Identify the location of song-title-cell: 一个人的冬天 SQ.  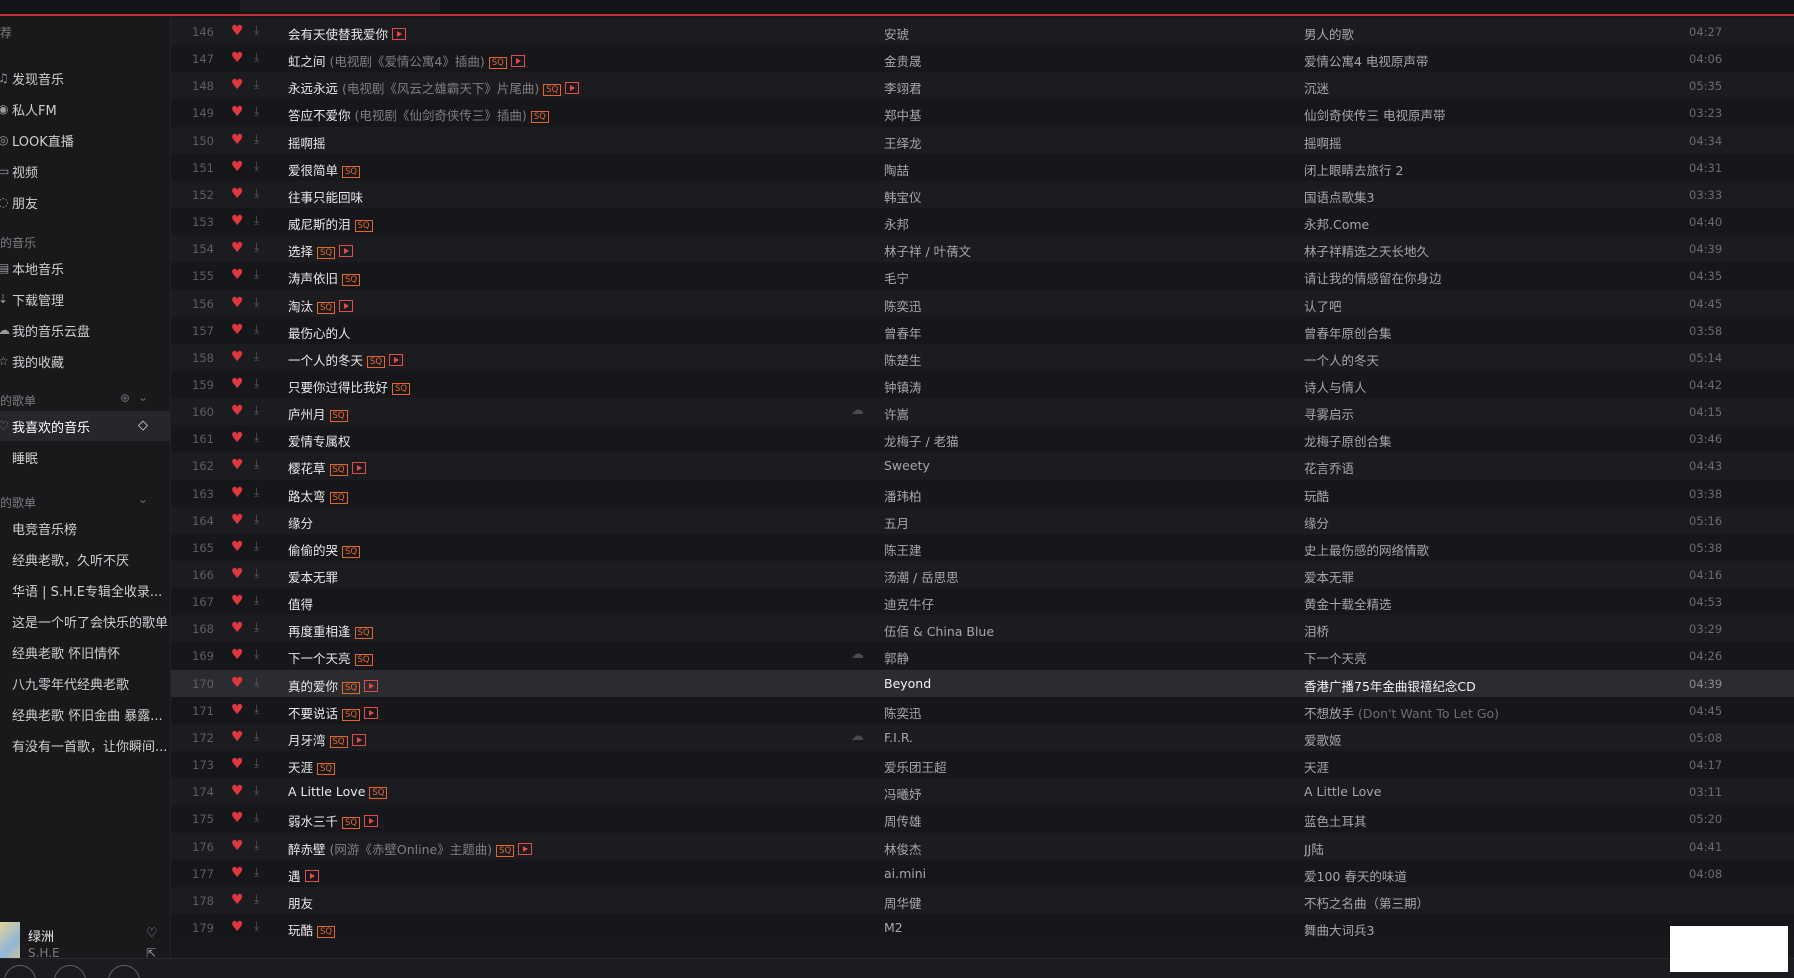
(588, 359).